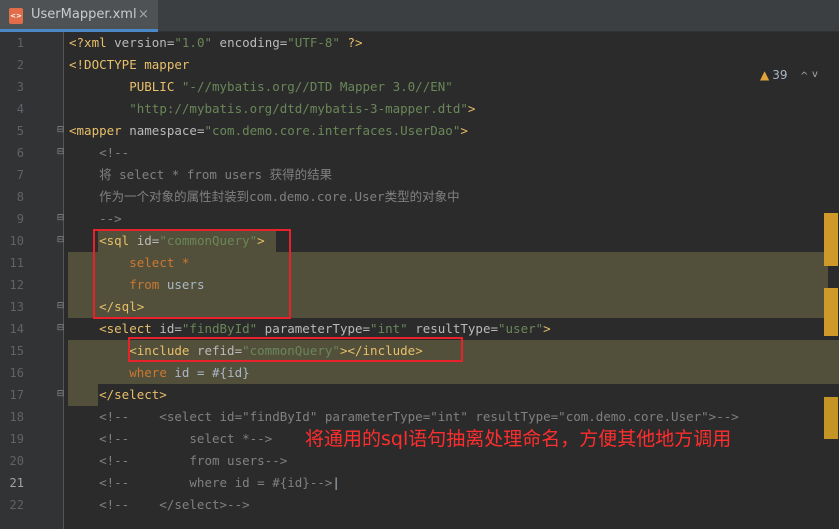 This screenshot has width=839, height=529. Describe the element at coordinates (16, 373) in the screenshot. I see `line-number: 16` at that location.